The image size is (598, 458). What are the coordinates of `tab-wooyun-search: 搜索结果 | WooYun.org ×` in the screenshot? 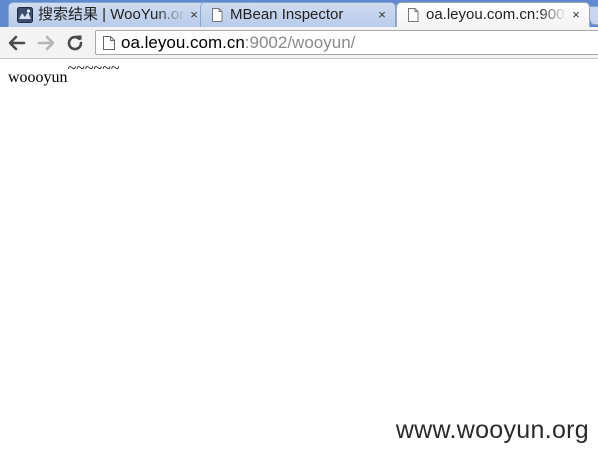 It's located at (108, 14).